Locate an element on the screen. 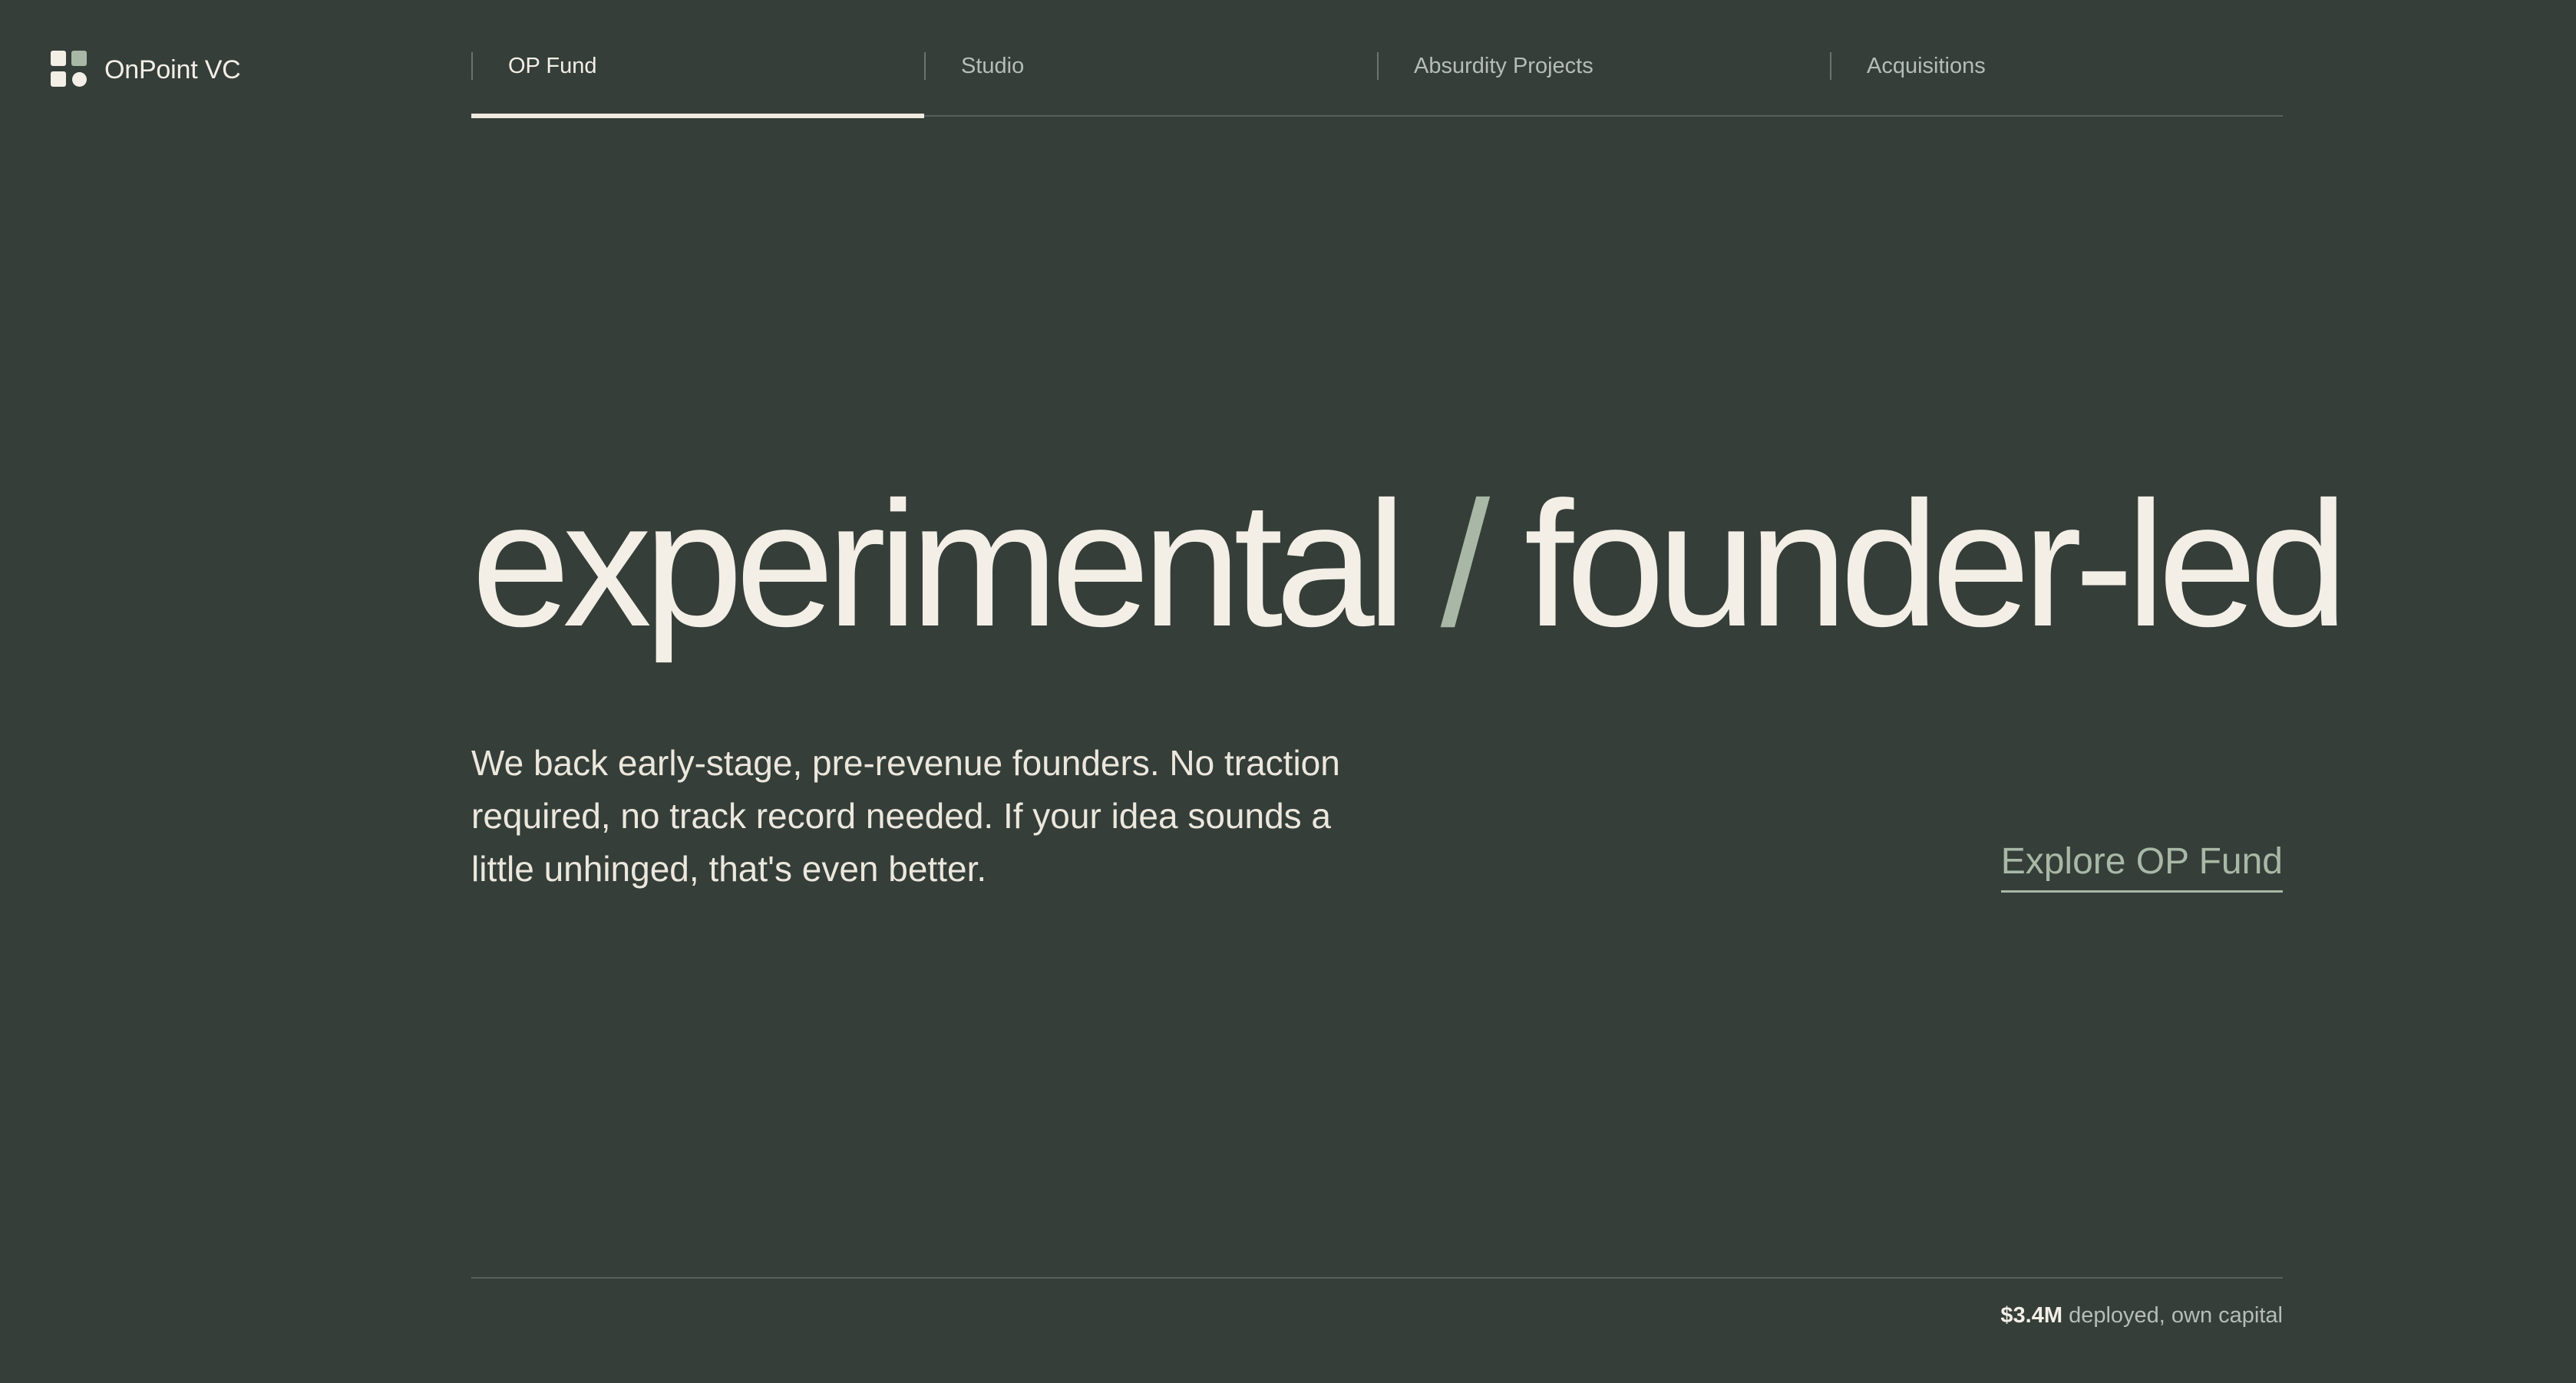 The height and width of the screenshot is (1383, 2576). headline-right: founder-led is located at coordinates (1936, 564).